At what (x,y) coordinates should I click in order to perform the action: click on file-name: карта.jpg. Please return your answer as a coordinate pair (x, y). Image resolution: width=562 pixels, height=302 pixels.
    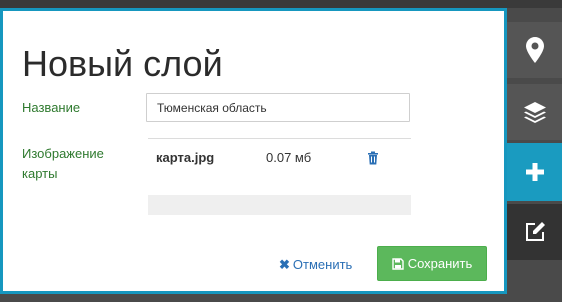
    Looking at the image, I should click on (185, 157).